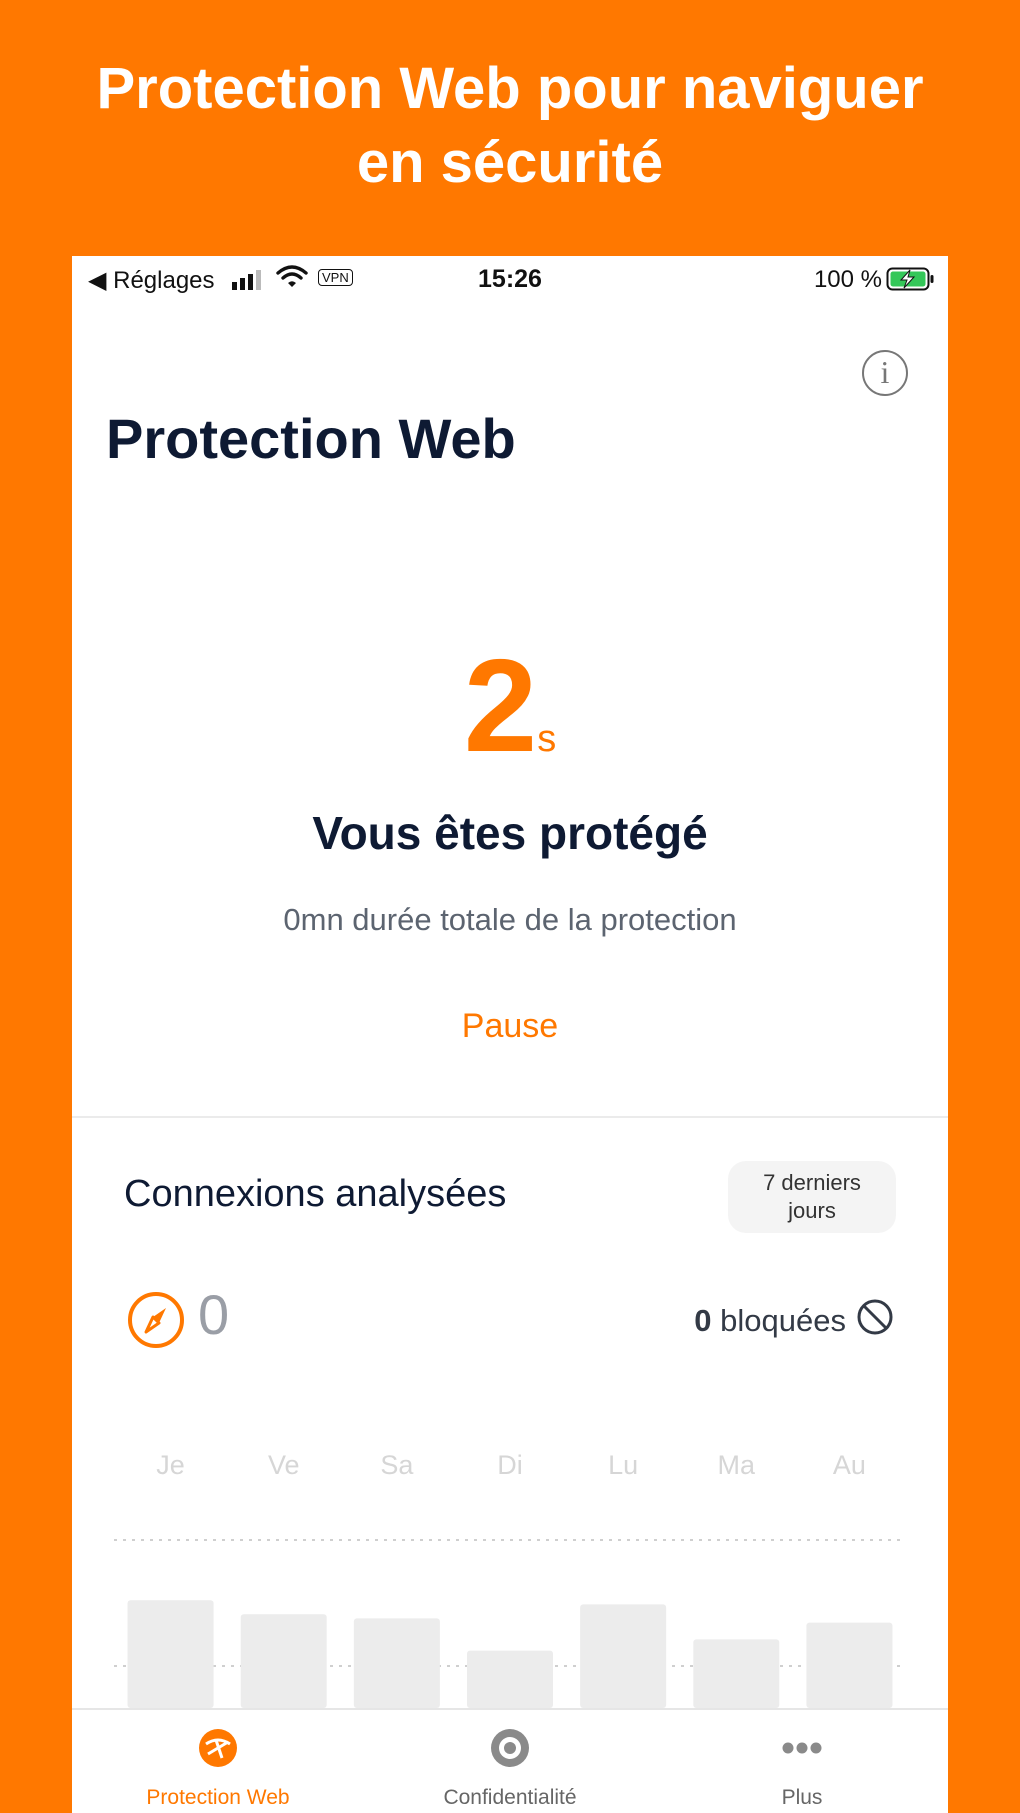 Image resolution: width=1020 pixels, height=1813 pixels. What do you see at coordinates (315, 1194) in the screenshot?
I see `connections-section-title: Connexions analysées` at bounding box center [315, 1194].